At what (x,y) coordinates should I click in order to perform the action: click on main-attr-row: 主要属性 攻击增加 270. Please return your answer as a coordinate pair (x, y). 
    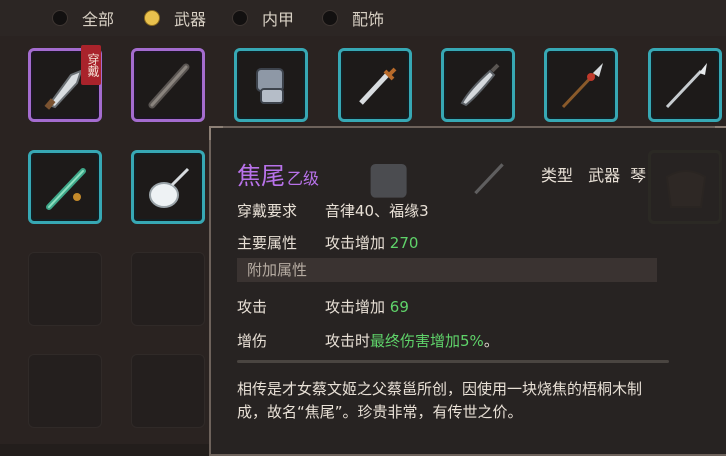
    Looking at the image, I should click on (327, 242).